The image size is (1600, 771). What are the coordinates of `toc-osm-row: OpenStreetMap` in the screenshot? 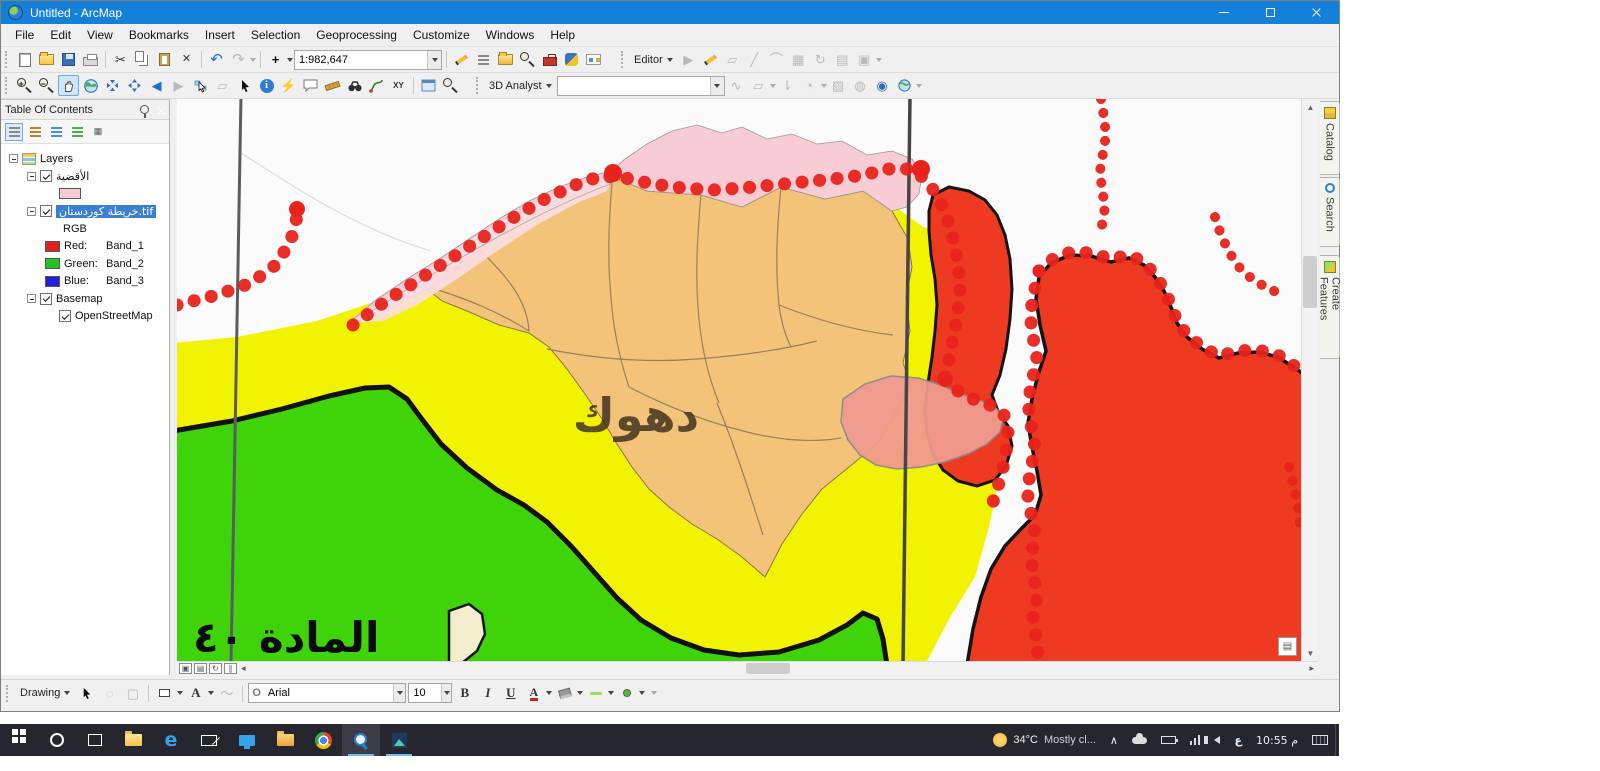 It's located at (85, 317).